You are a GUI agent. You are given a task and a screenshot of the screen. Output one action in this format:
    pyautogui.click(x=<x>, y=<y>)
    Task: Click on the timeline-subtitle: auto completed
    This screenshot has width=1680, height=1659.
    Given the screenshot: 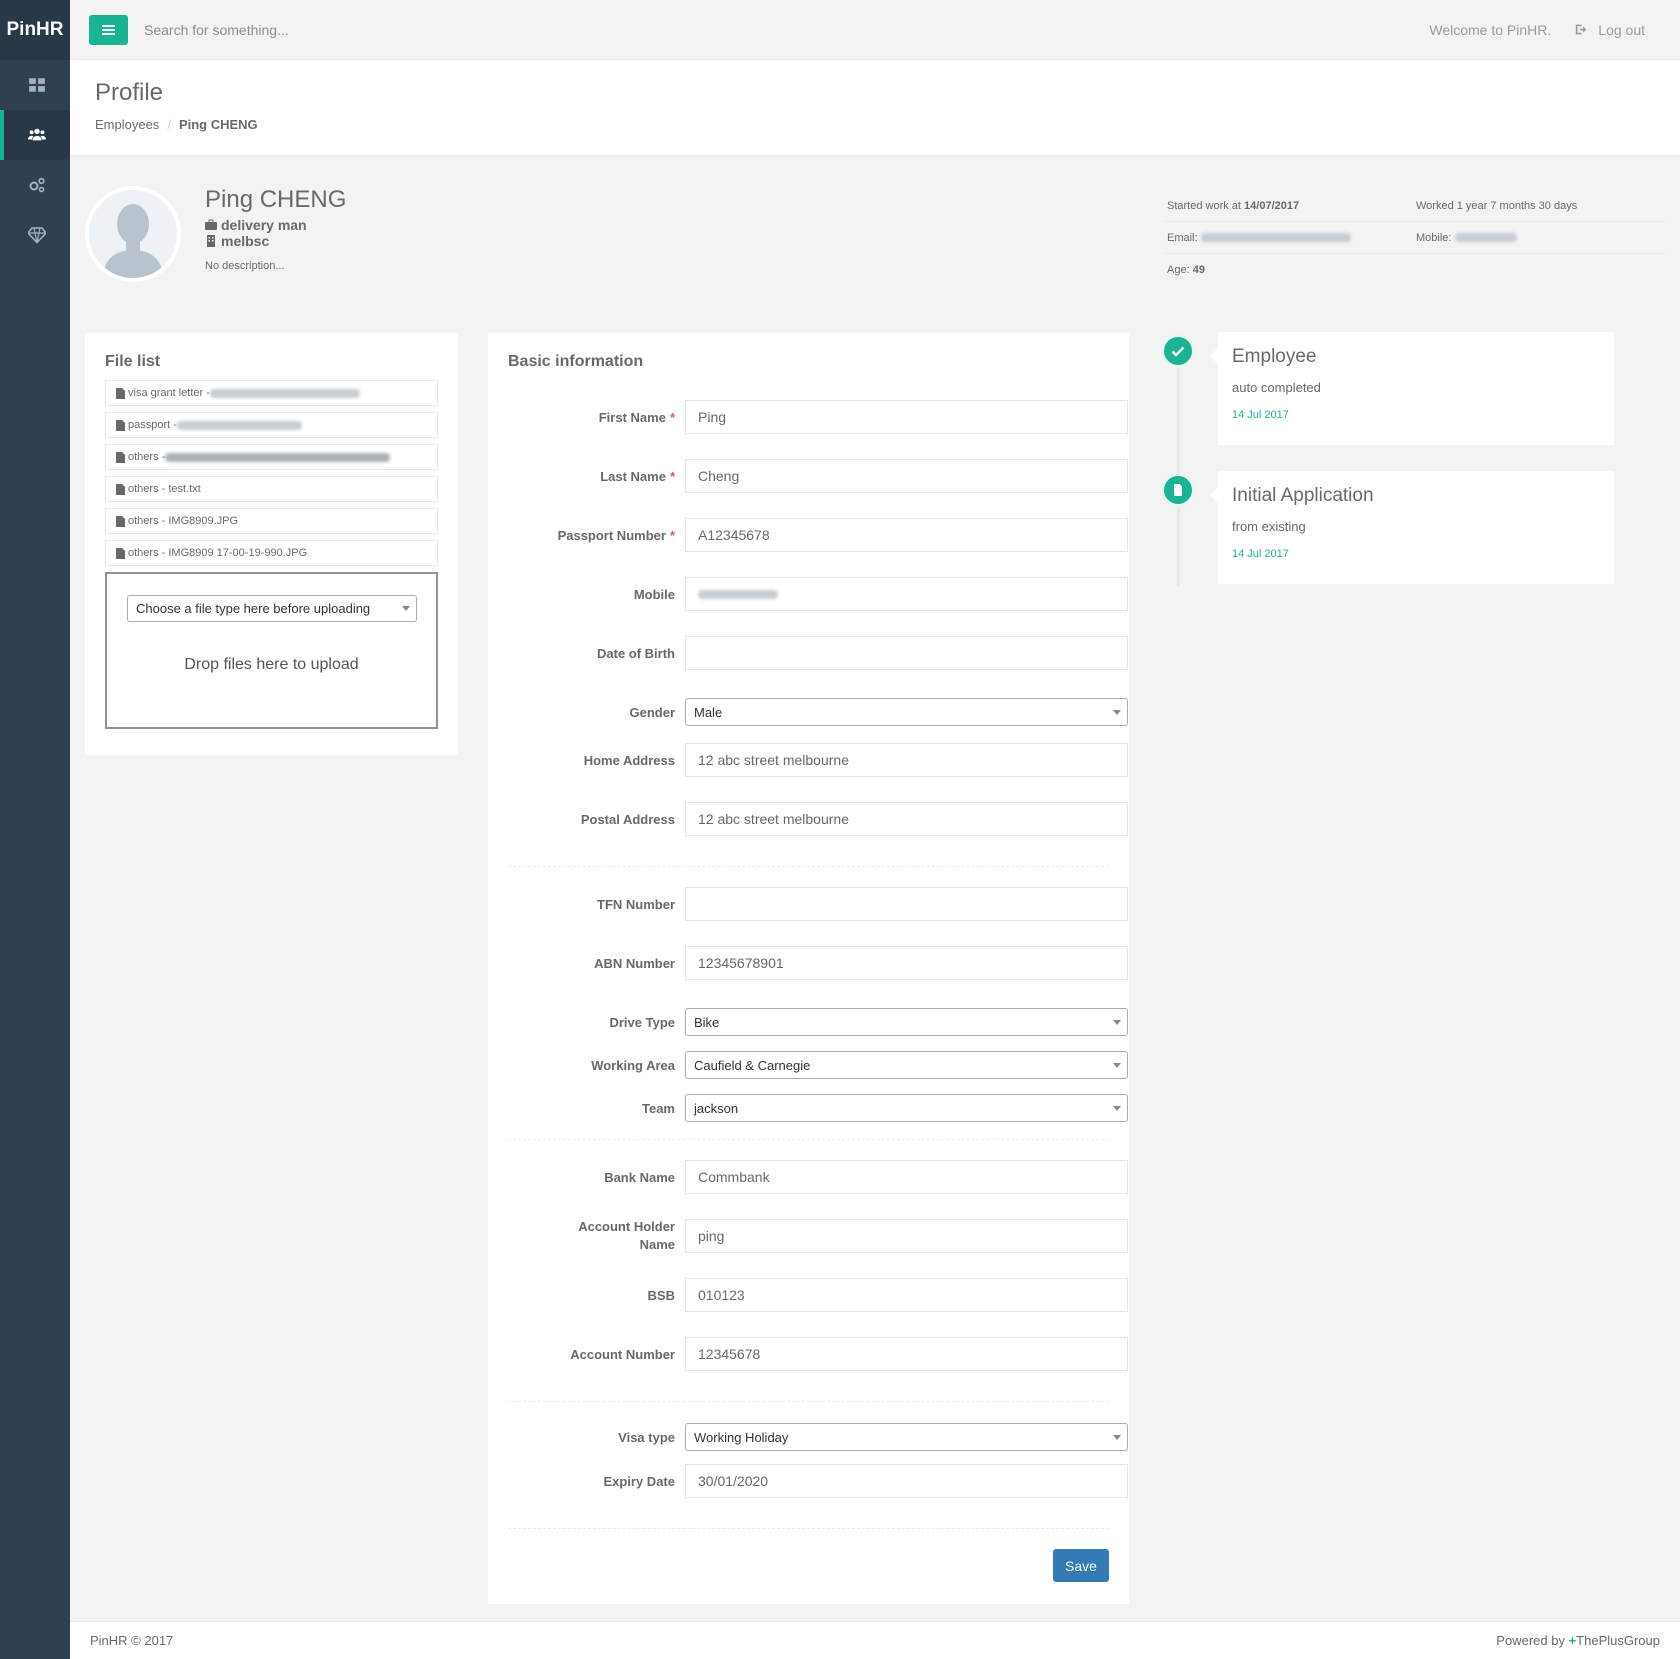 What is the action you would take?
    pyautogui.click(x=1416, y=387)
    